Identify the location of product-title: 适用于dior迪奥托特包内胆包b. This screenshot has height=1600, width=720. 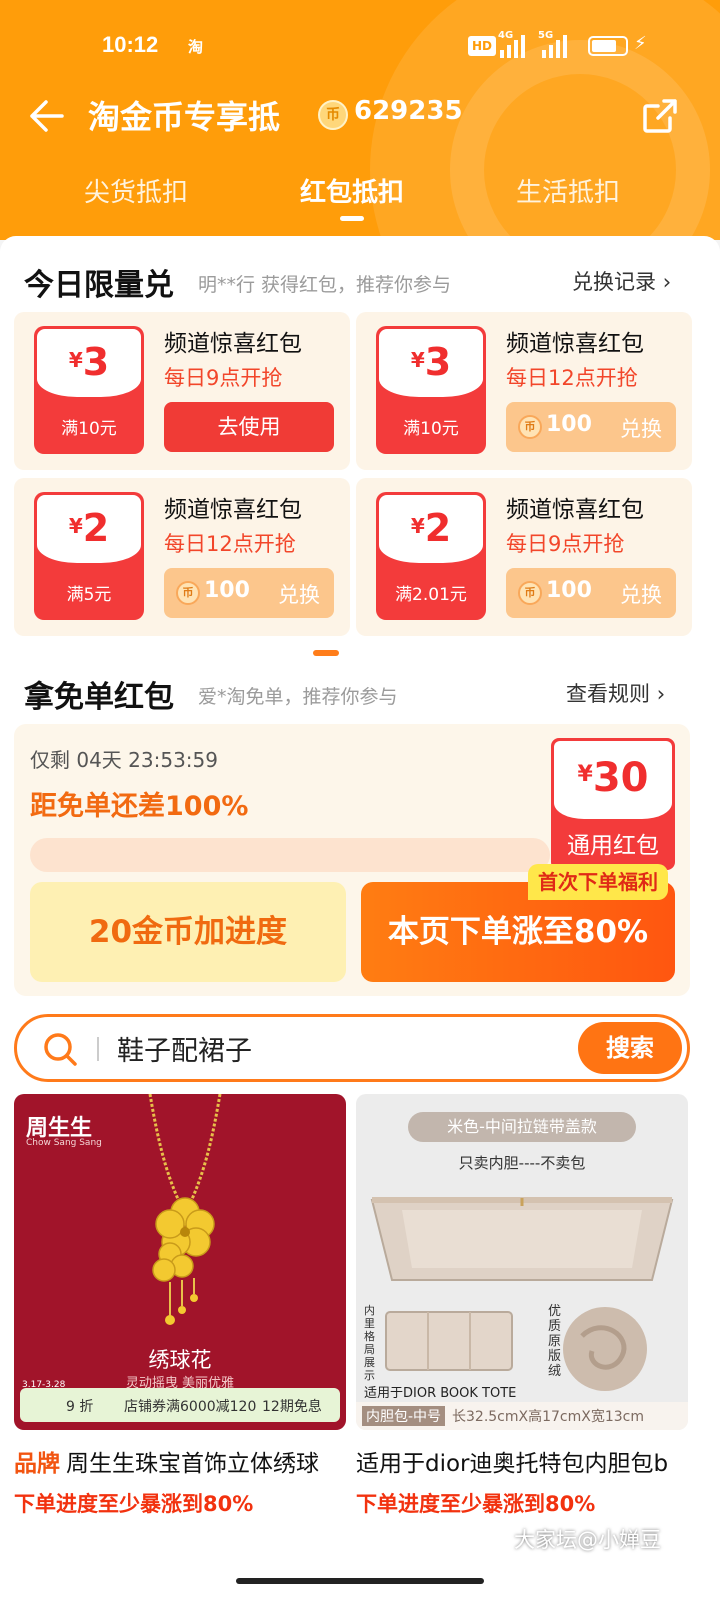
(522, 1461).